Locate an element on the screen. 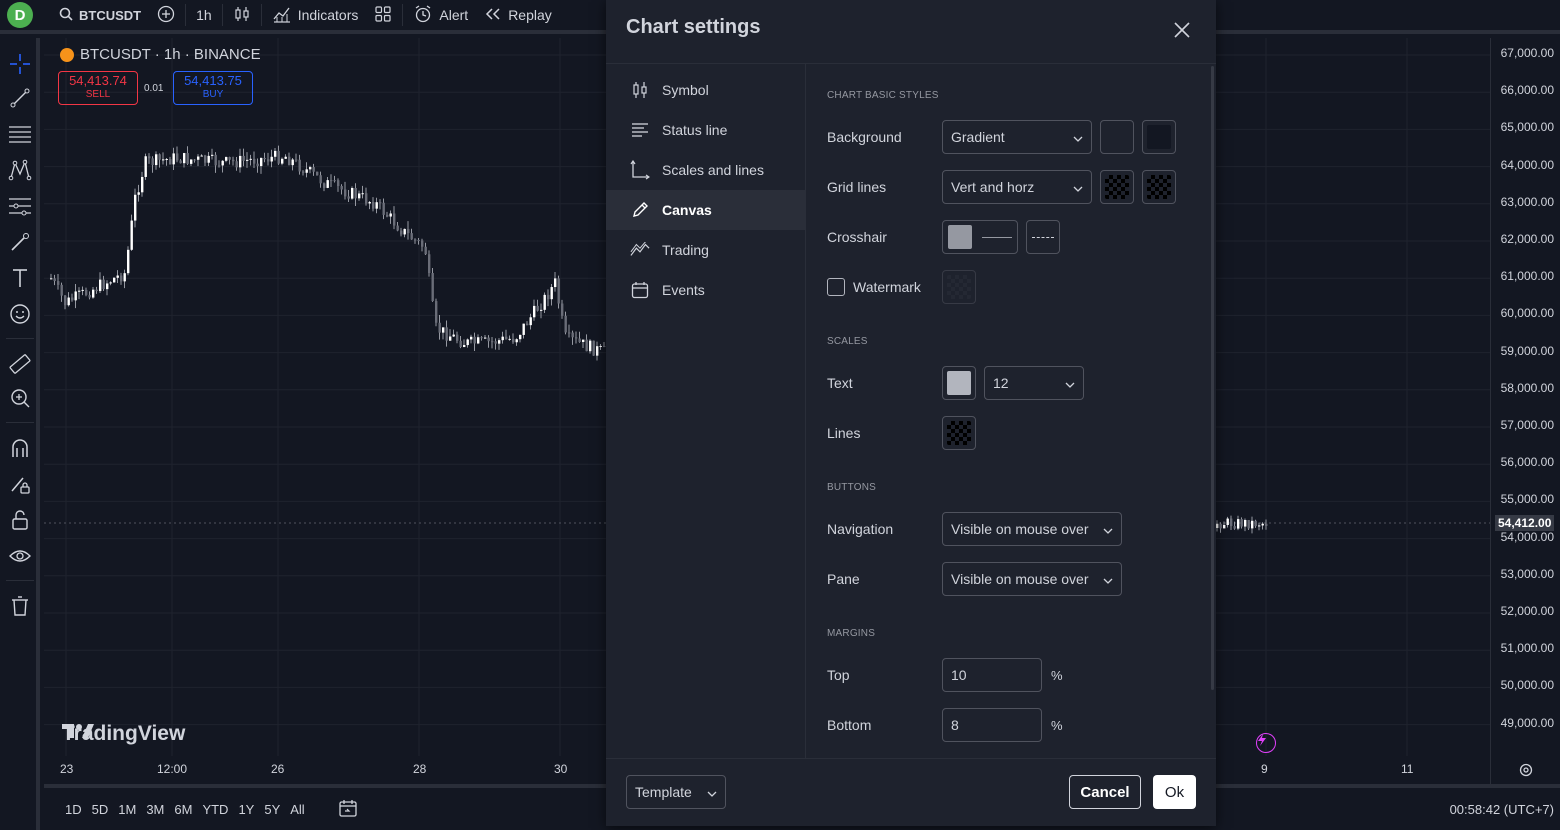 The height and width of the screenshot is (830, 1560). current-price-label: 54,412.00 is located at coordinates (1525, 523).